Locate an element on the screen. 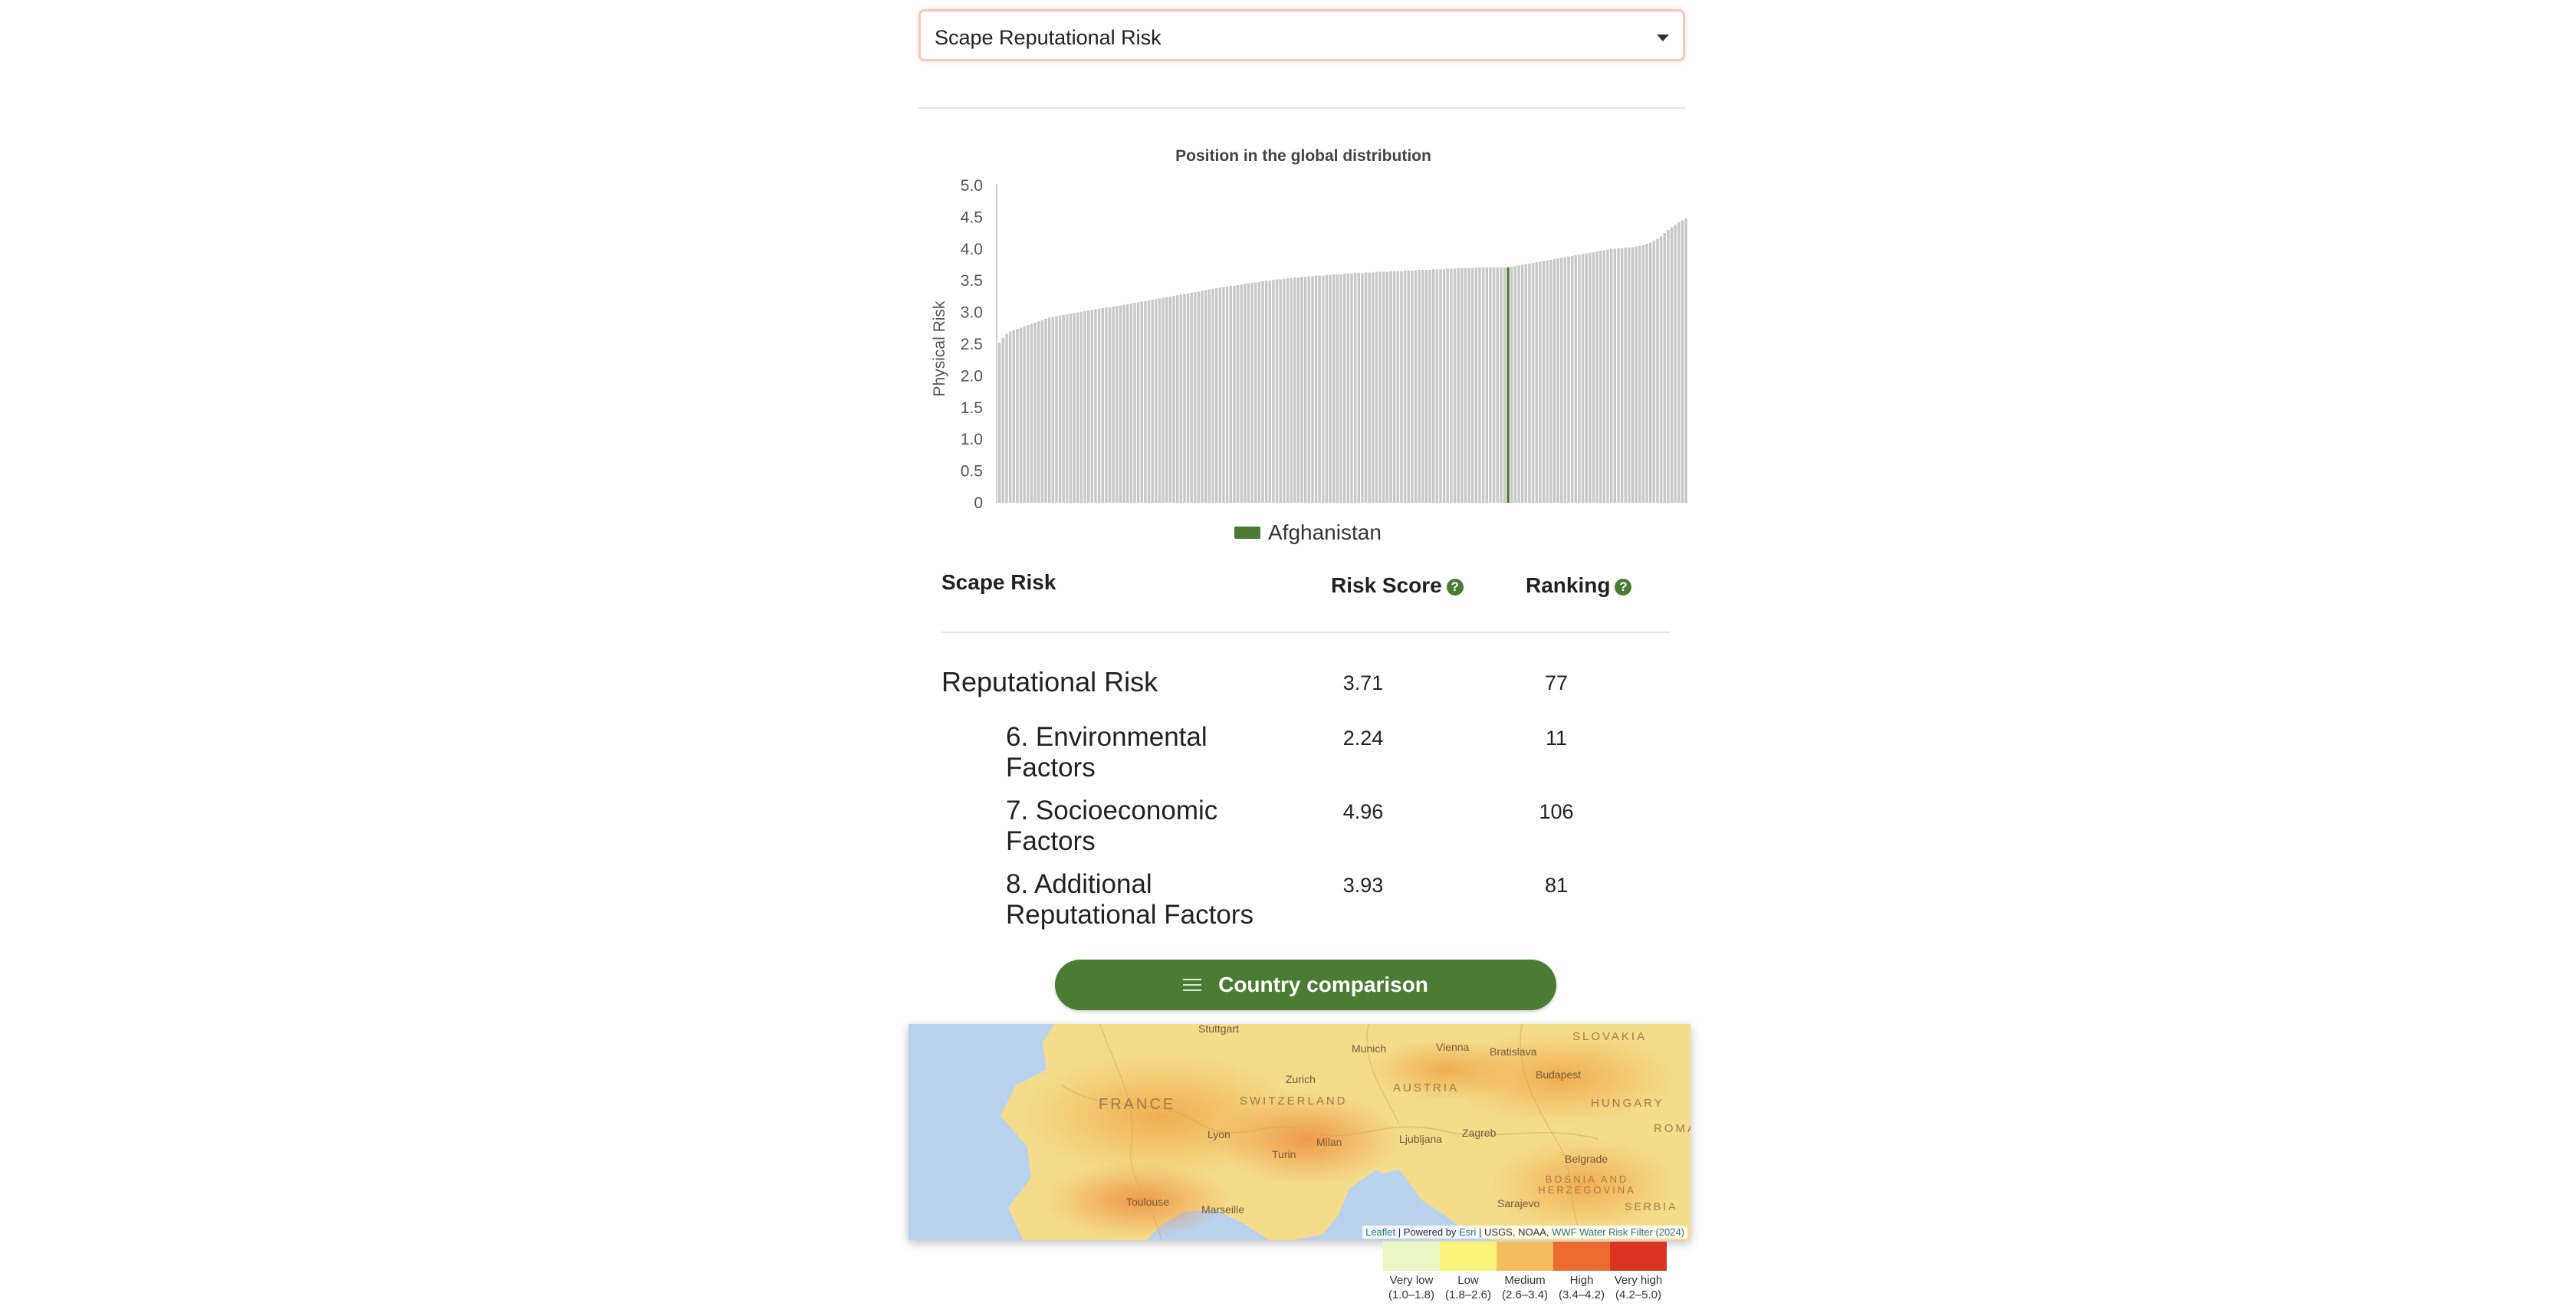  bar-highlight is located at coordinates (1508, 385).